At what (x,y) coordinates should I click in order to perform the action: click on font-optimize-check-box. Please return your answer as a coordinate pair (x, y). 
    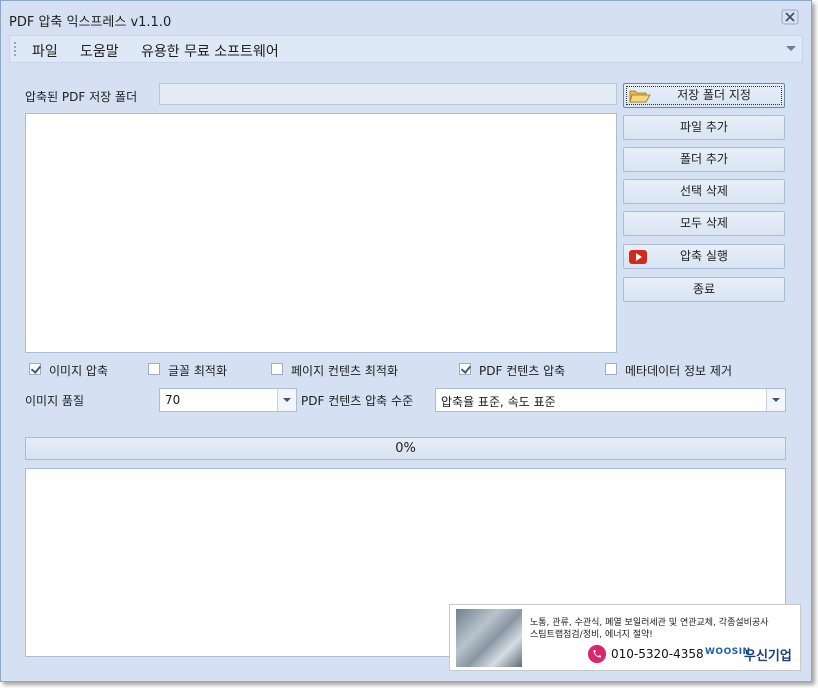
    Looking at the image, I should click on (154, 369).